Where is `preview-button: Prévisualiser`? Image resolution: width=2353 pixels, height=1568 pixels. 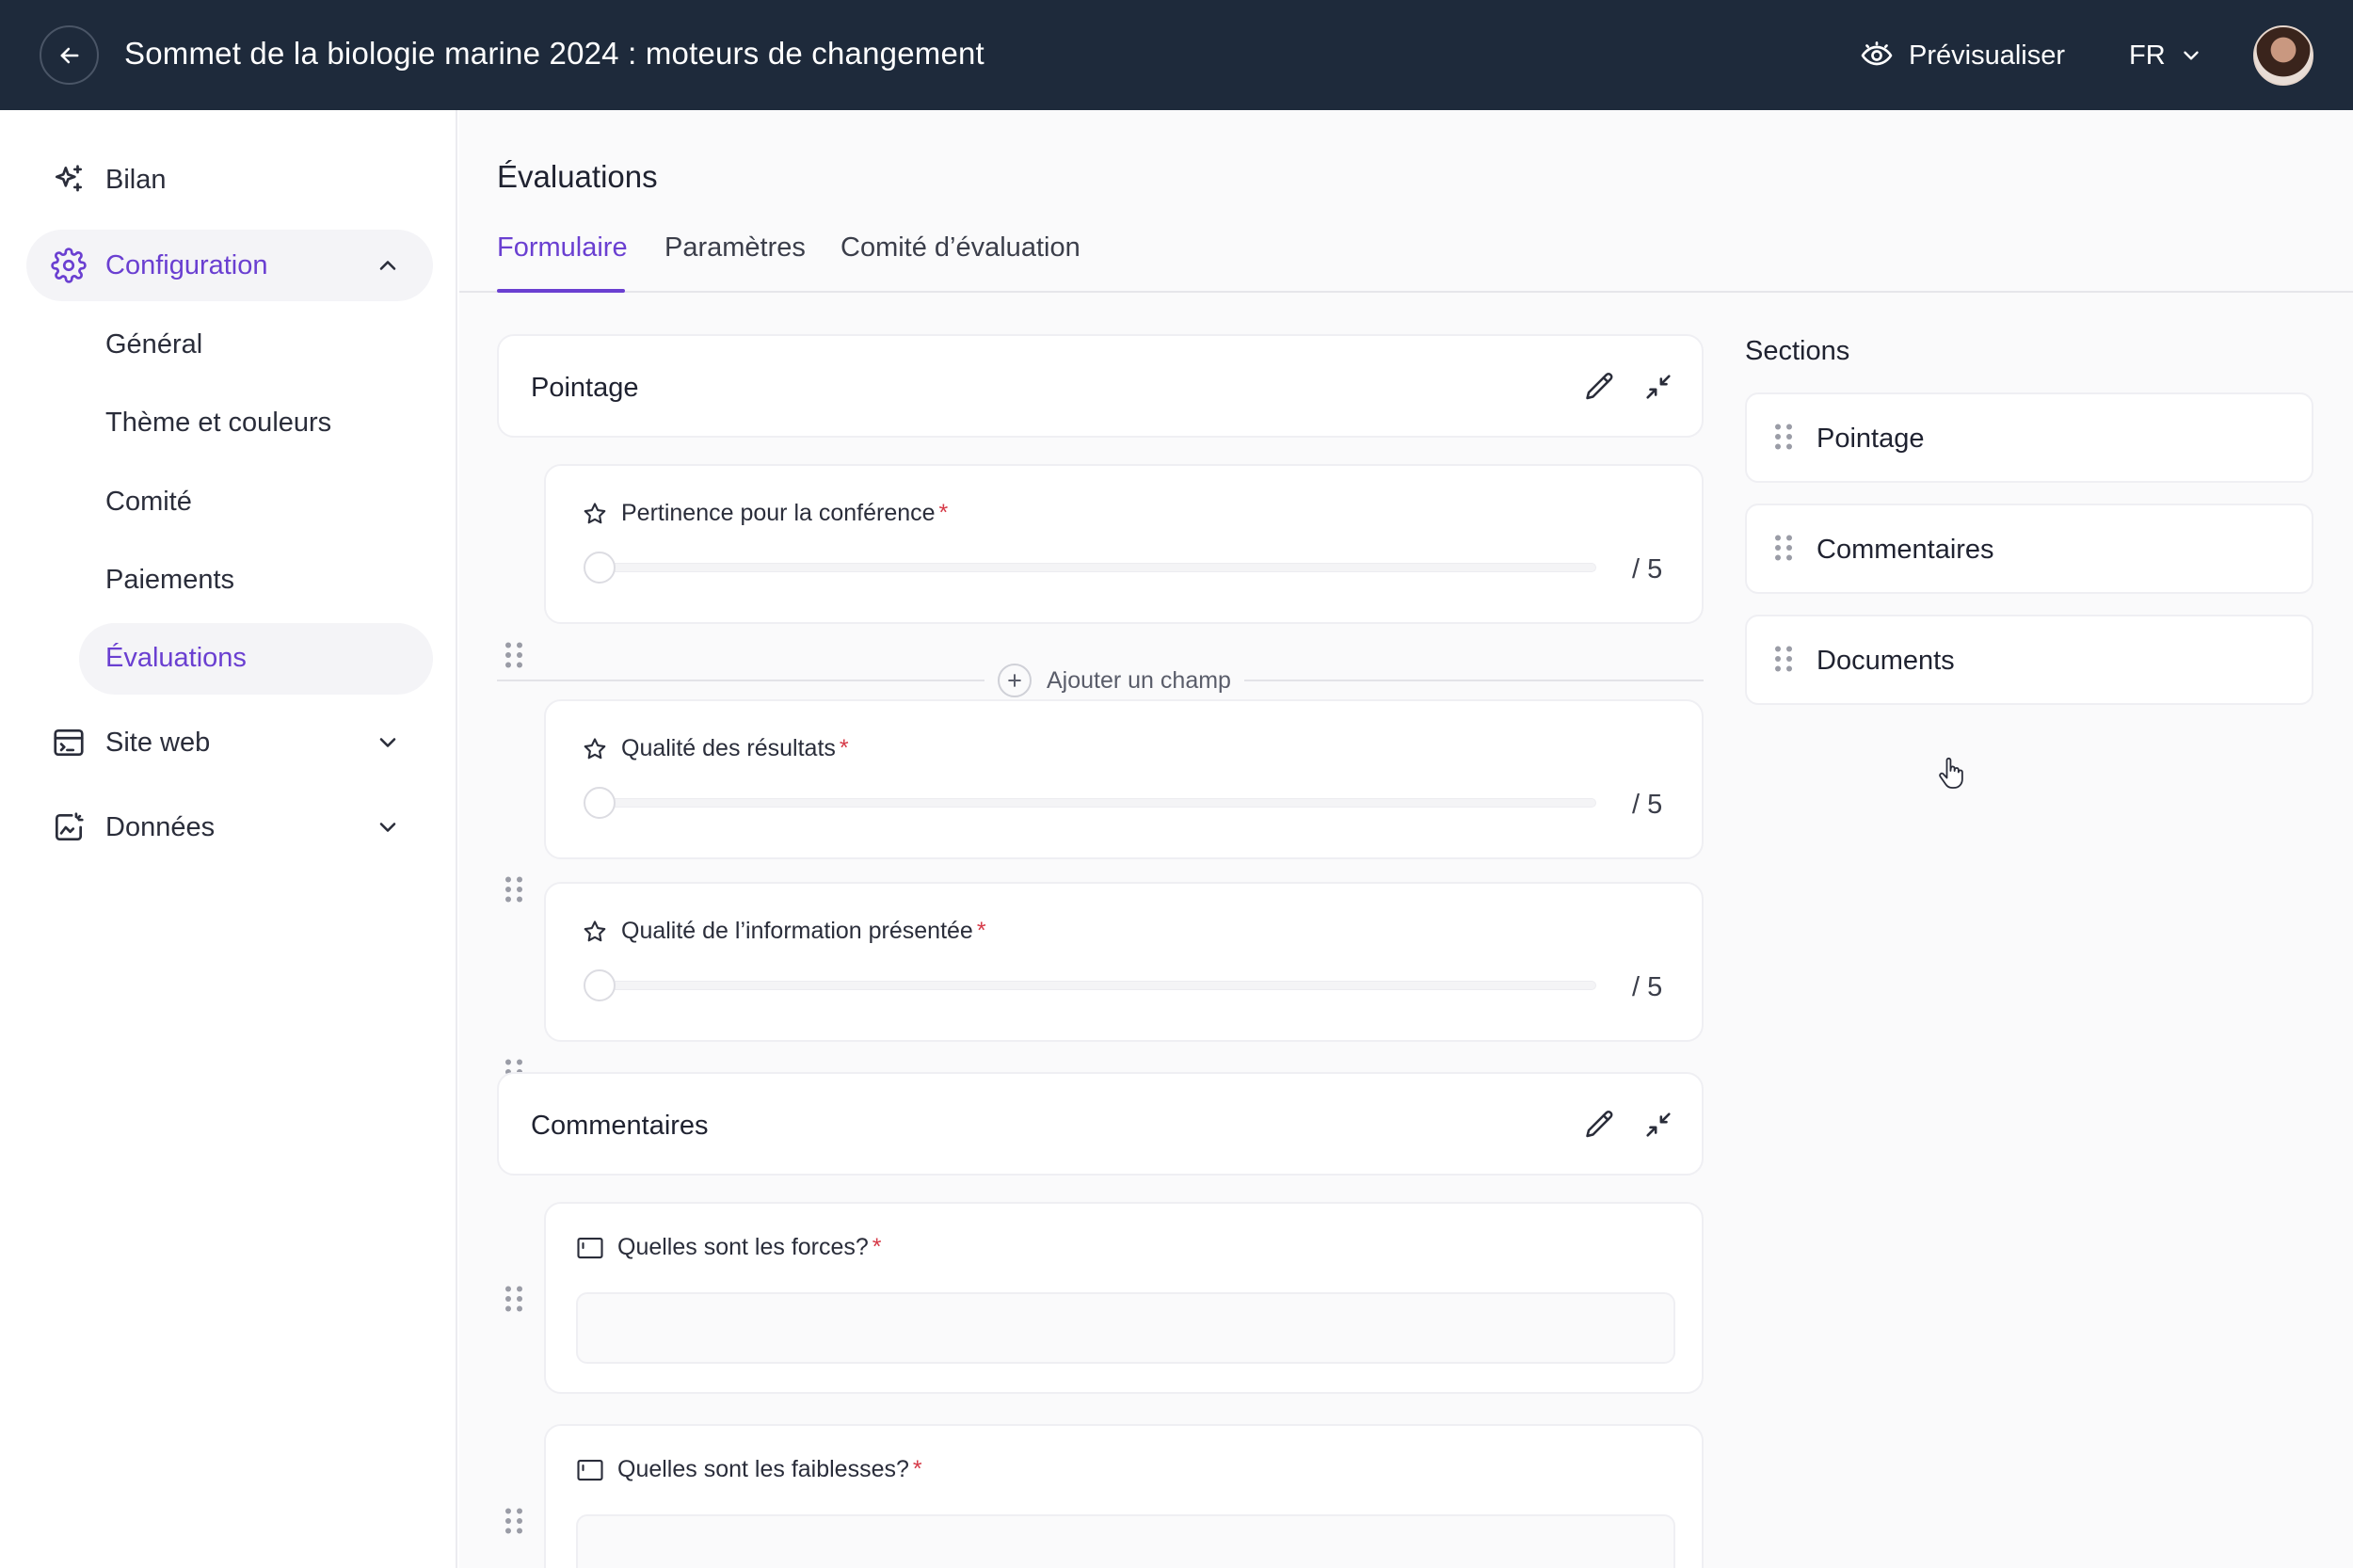
preview-button: Prévisualiser is located at coordinates (1962, 55).